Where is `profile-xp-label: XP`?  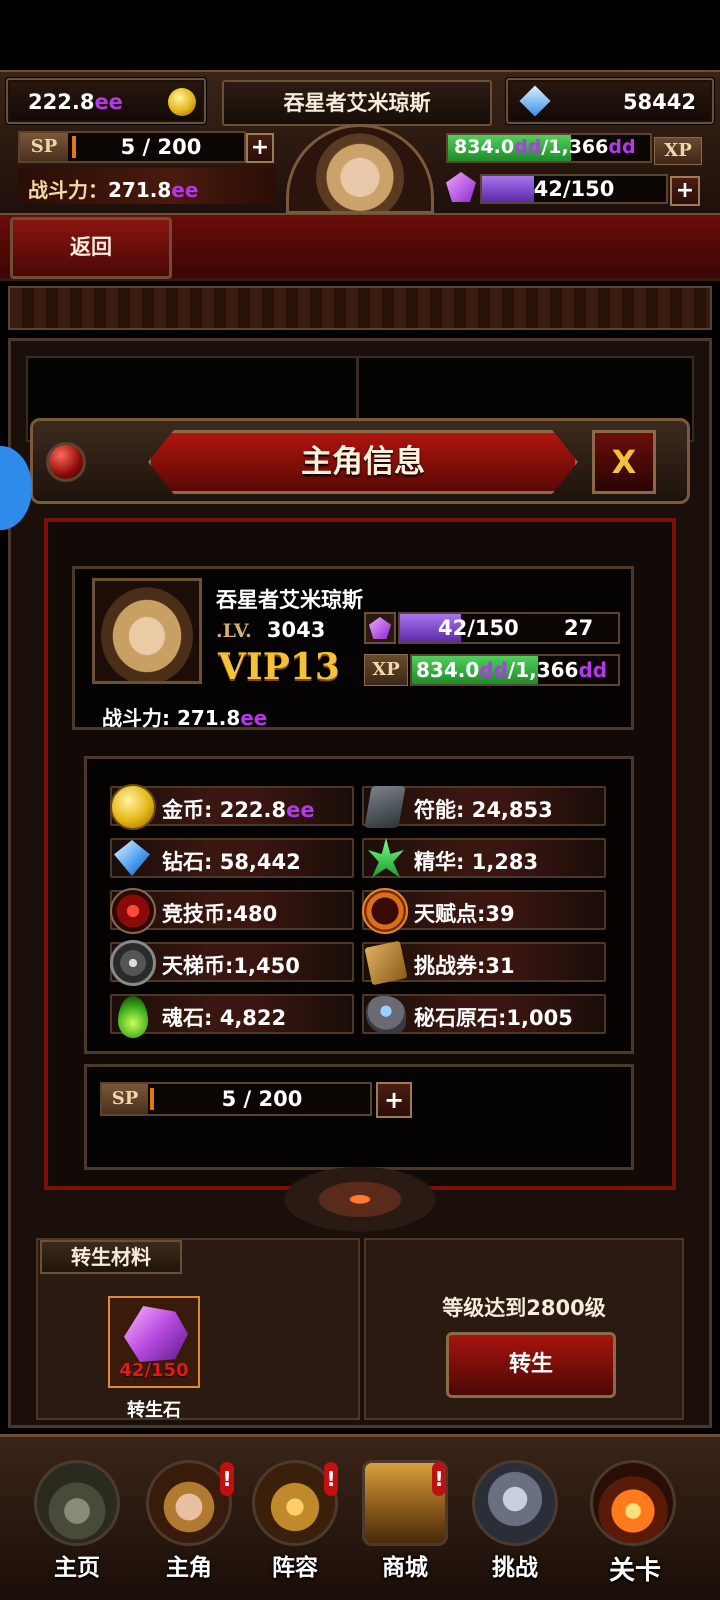 profile-xp-label: XP is located at coordinates (386, 670).